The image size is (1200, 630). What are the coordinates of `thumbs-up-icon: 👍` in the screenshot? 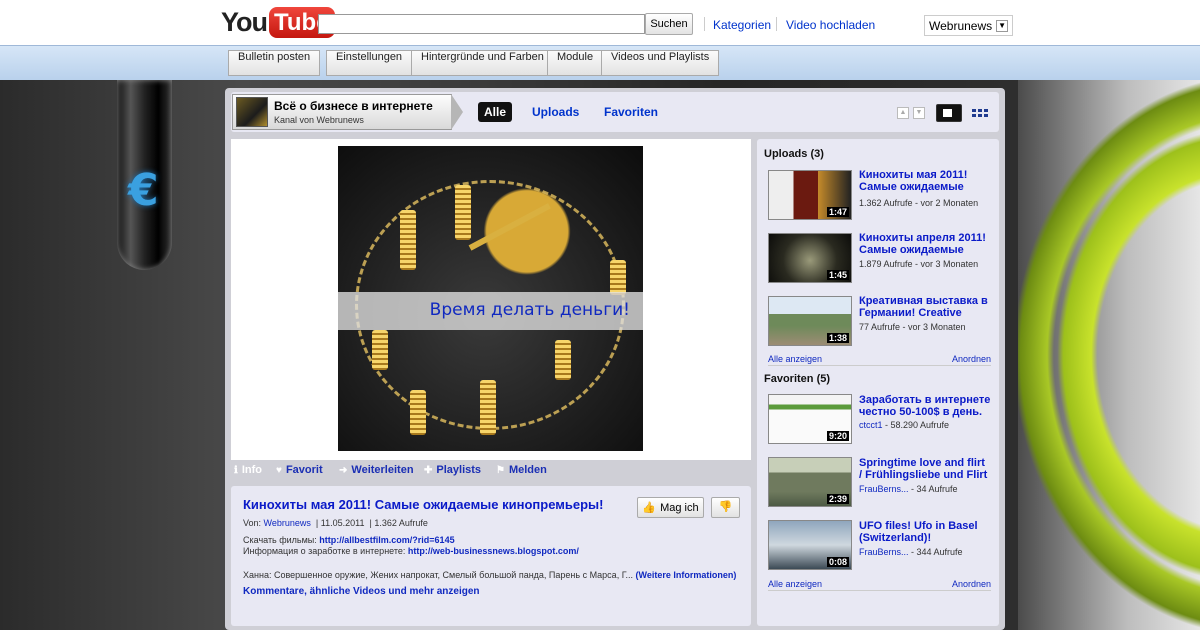 It's located at (649, 508).